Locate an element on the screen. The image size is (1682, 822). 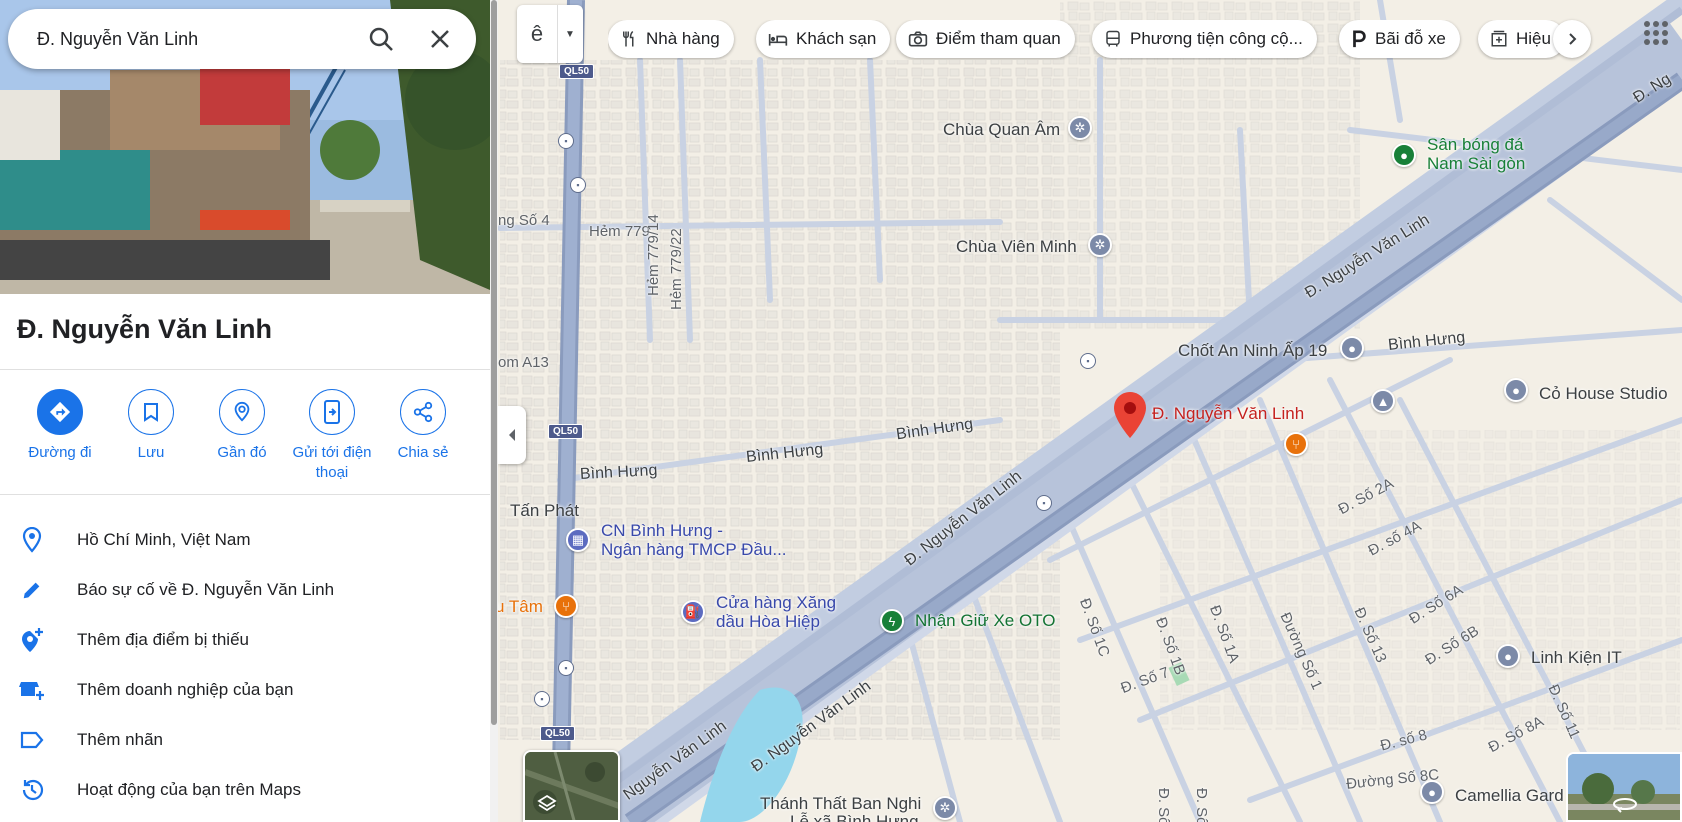
directions-button: Đường đi is located at coordinates (60, 426).